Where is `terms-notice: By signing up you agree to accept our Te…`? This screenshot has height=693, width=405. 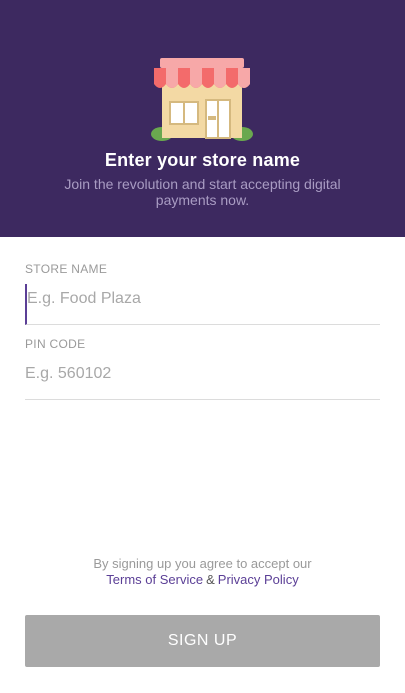 terms-notice: By signing up you agree to accept our Te… is located at coordinates (202, 572).